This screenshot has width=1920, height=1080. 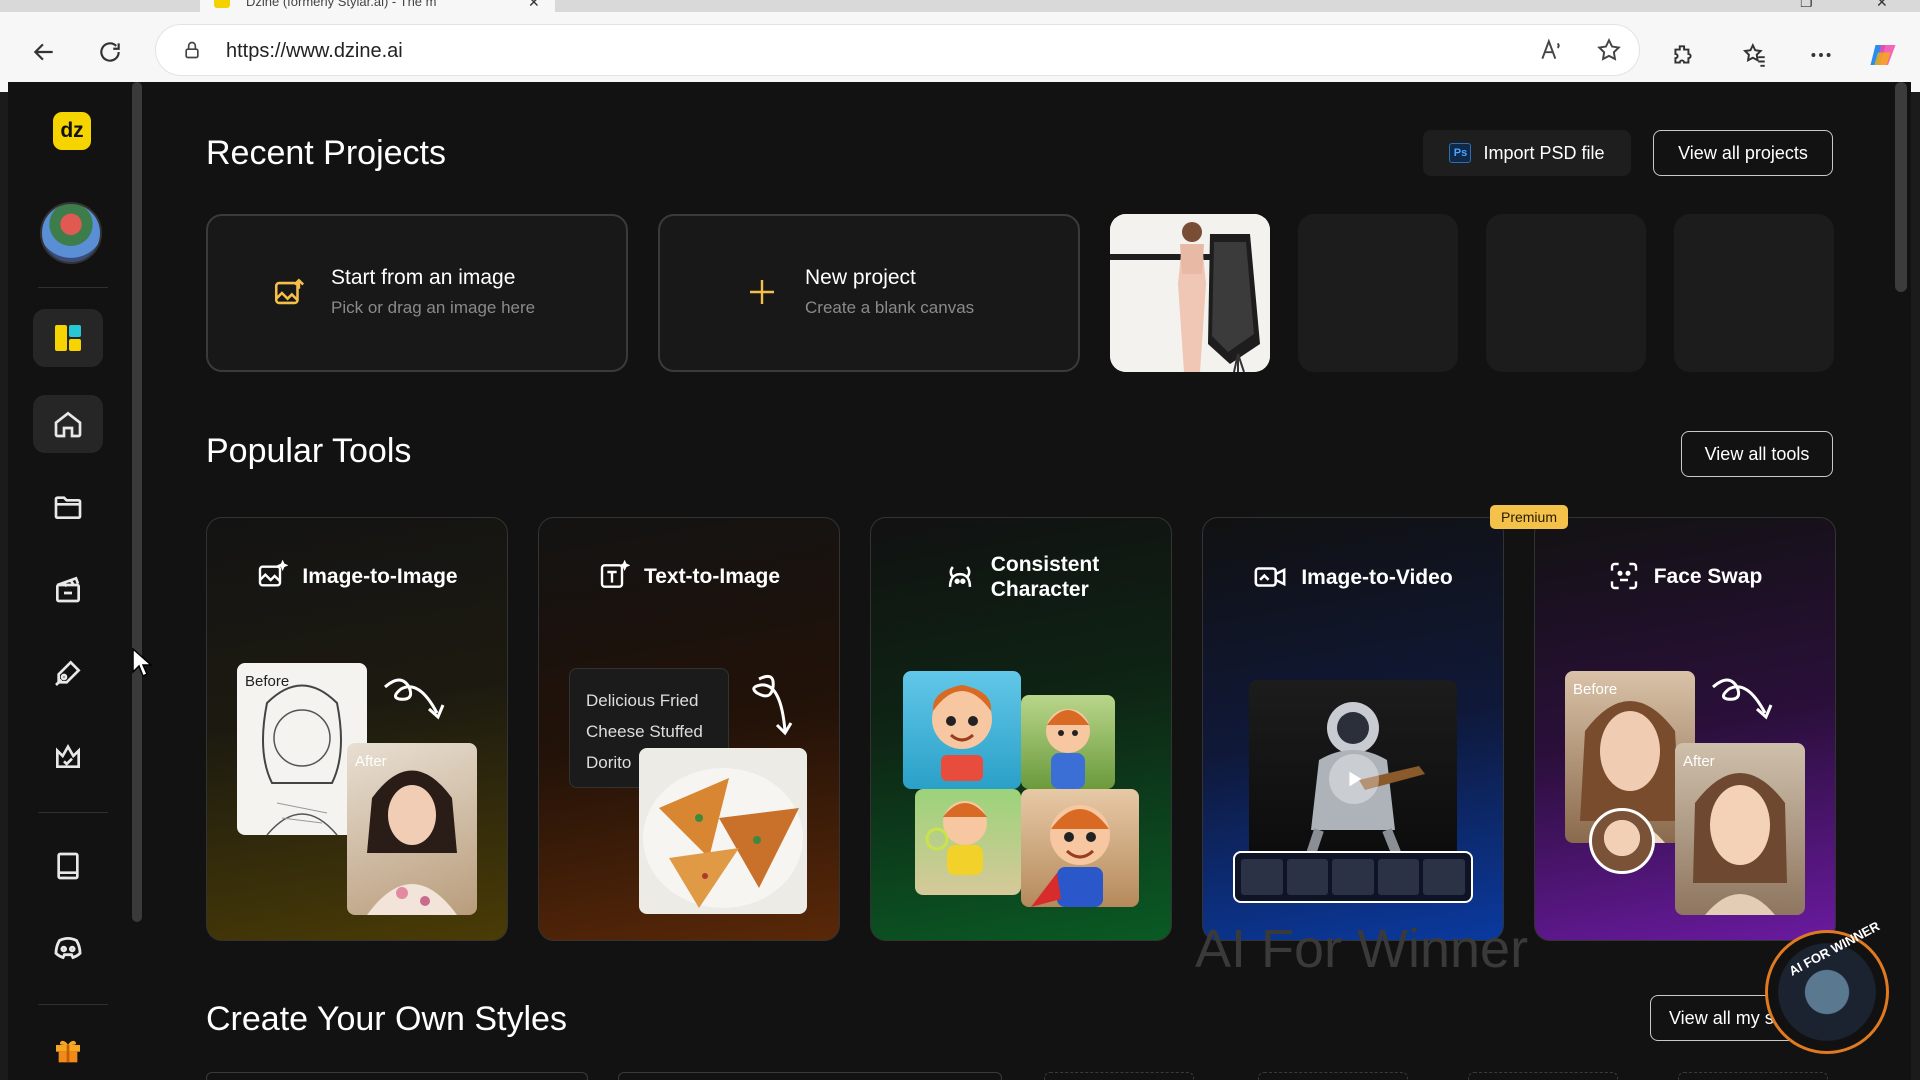 What do you see at coordinates (1685, 729) in the screenshot?
I see `tool-card-face-swap: Face Swap Before After` at bounding box center [1685, 729].